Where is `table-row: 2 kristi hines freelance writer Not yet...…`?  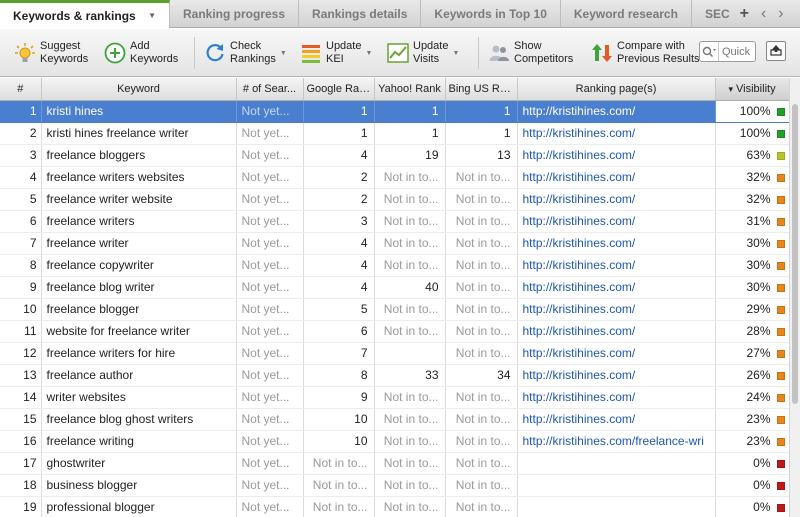 table-row: 2 kristi hines freelance writer Not yet...… is located at coordinates (395, 133).